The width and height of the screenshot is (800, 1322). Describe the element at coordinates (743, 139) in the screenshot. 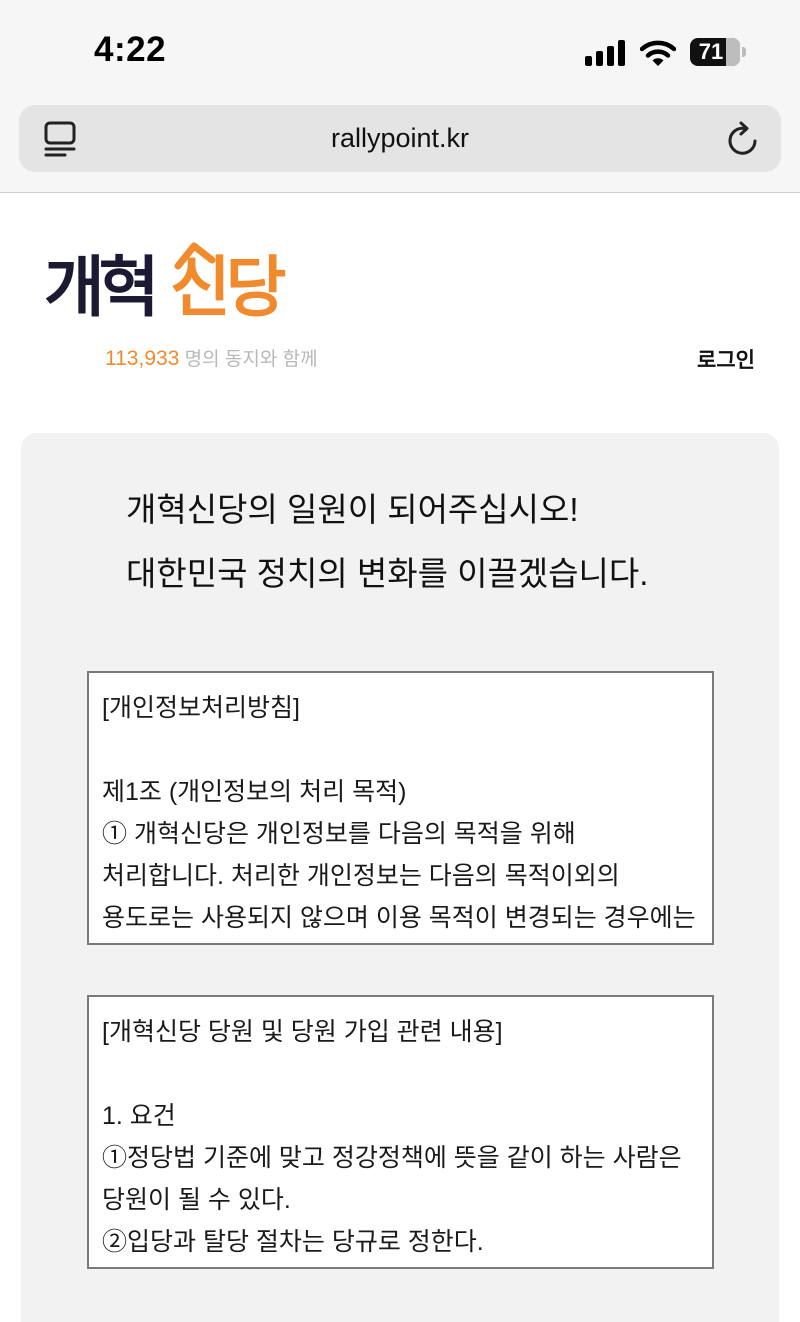

I see `reload-icon` at that location.